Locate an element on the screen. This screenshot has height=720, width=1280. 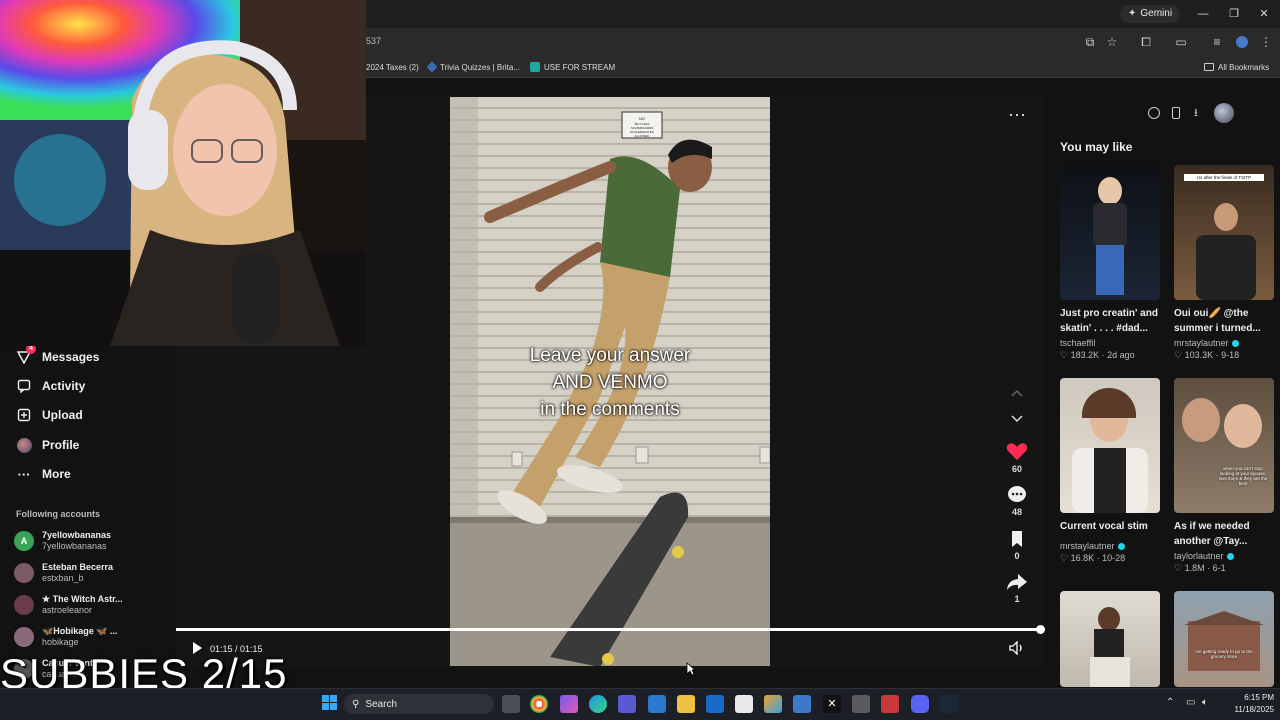
tray-chevron-icon: ⌃ is located at coordinates (1170, 702).